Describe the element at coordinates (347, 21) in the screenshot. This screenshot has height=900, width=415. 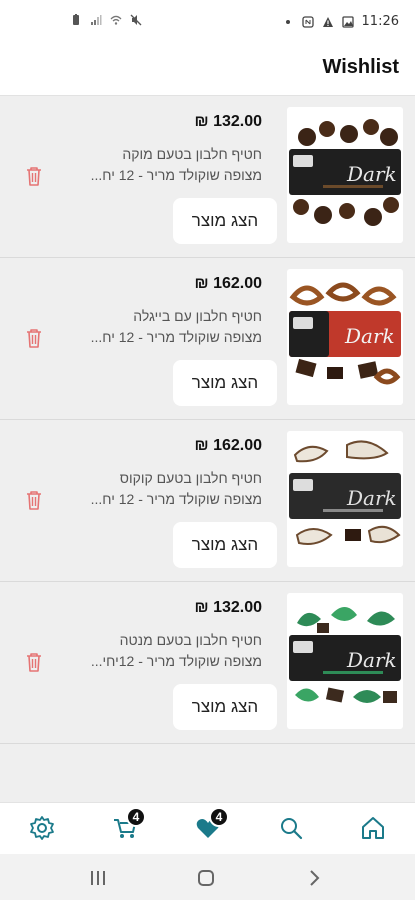
I see `image-icon` at that location.